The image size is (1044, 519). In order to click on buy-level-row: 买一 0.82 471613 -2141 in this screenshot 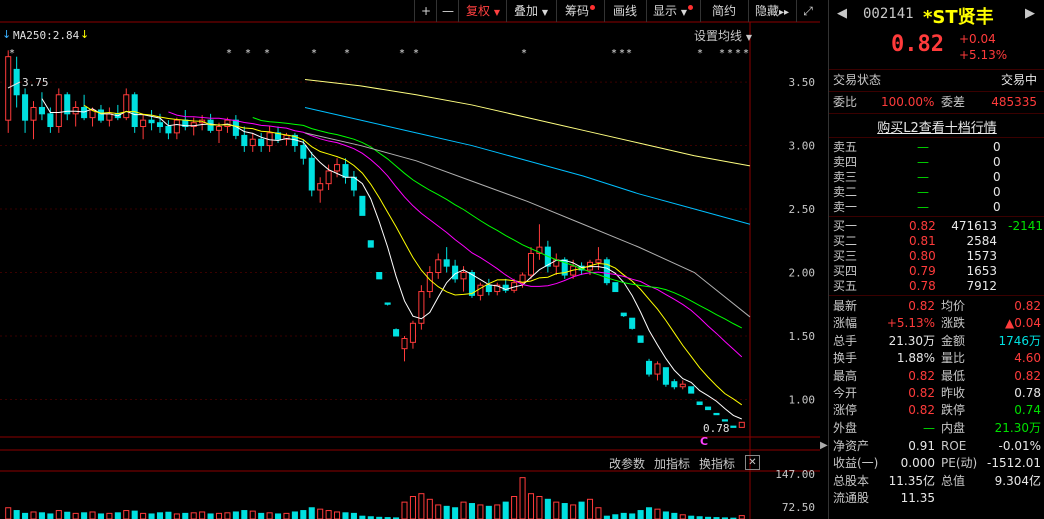, I will do `click(936, 226)`.